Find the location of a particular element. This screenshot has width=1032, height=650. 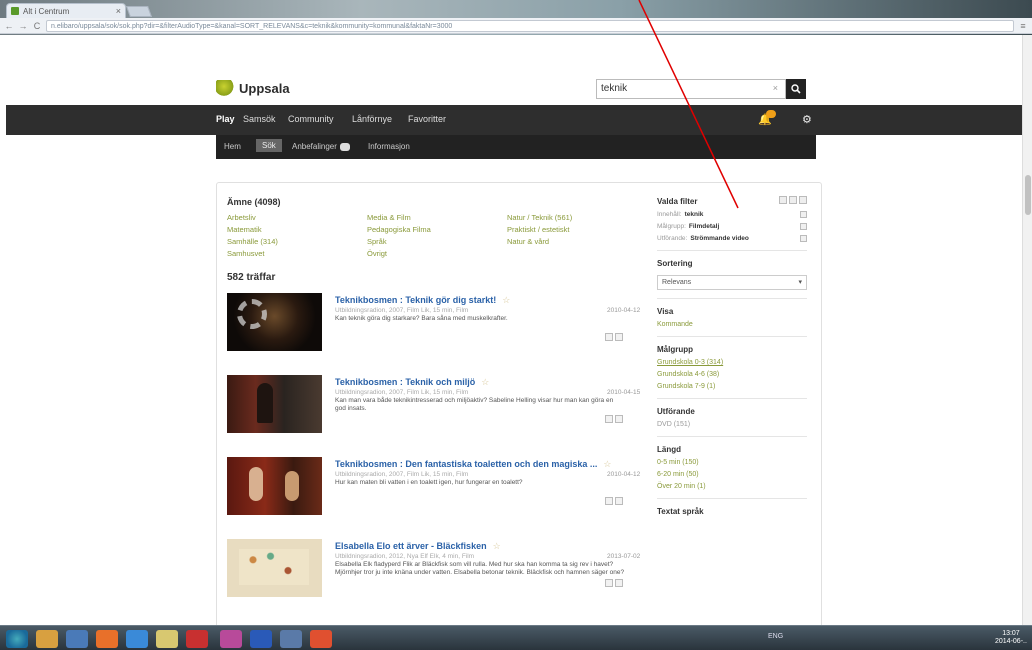

facet-link: Natur & vård is located at coordinates (577, 241).